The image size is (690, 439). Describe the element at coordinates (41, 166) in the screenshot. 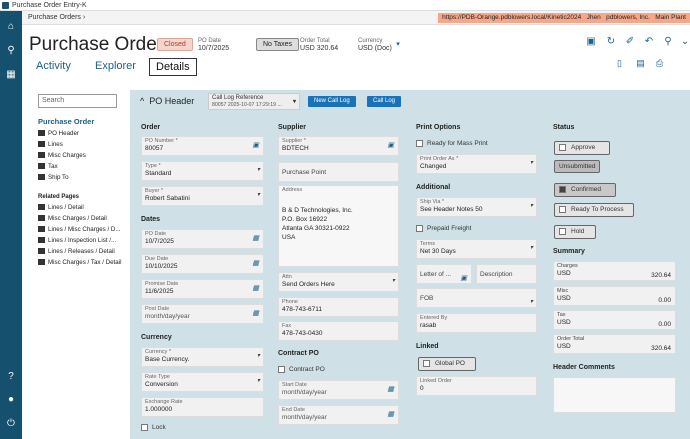

I see `tax-icon` at that location.